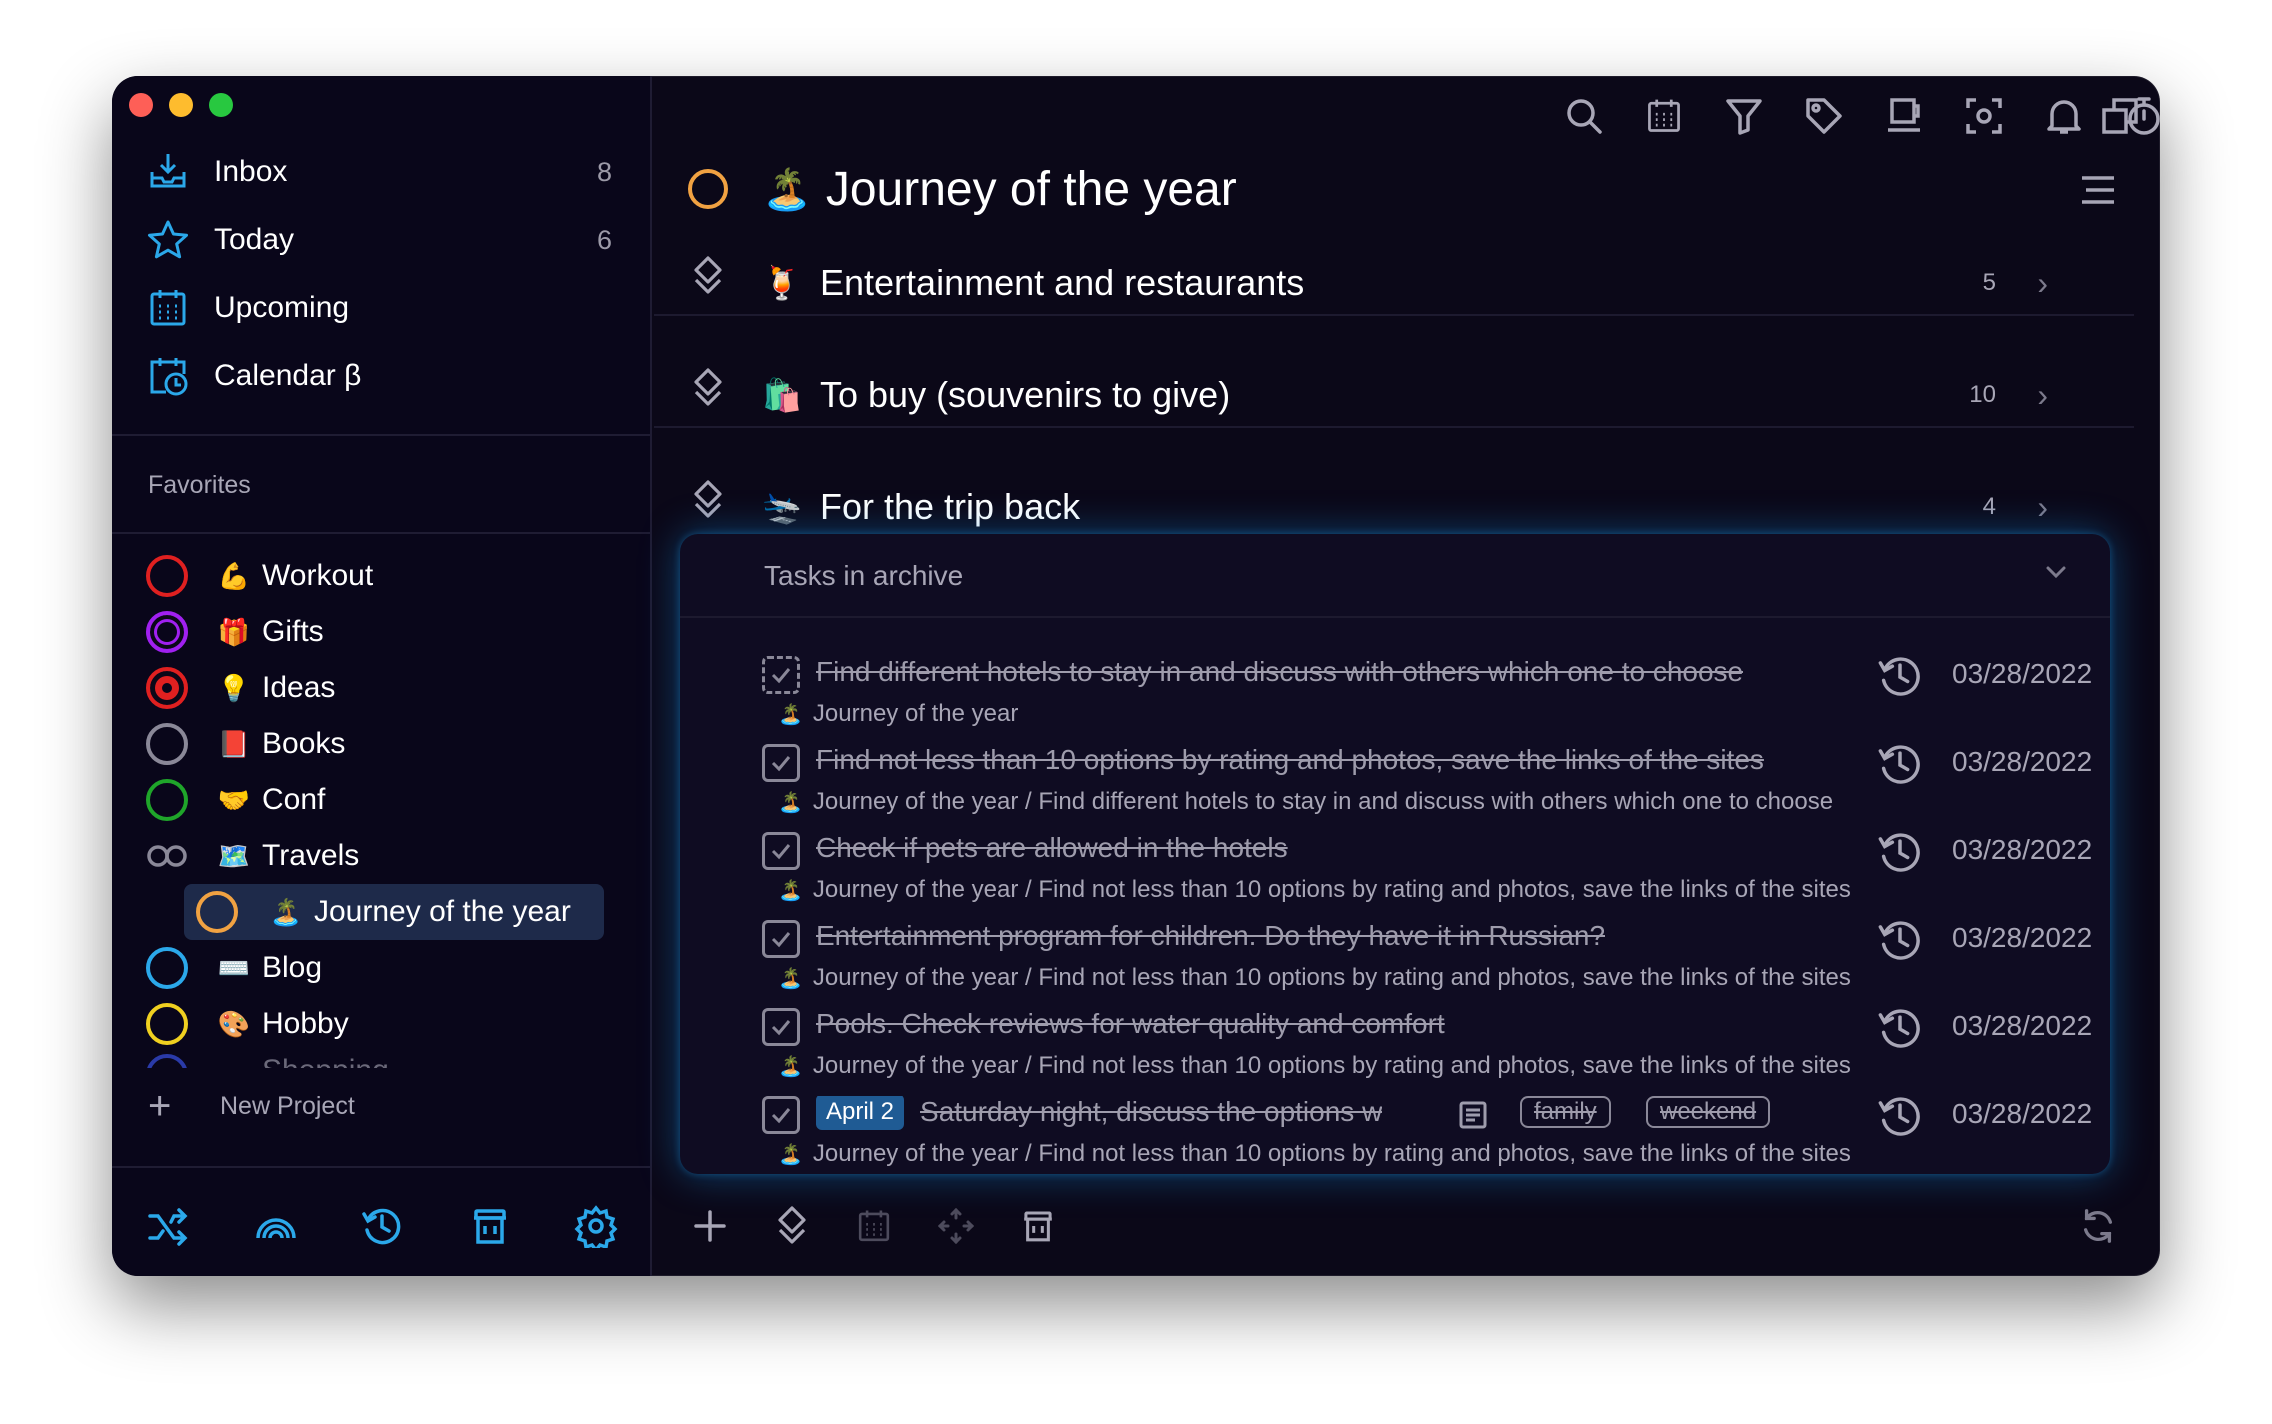 This screenshot has width=2272, height=1424. Describe the element at coordinates (1394, 395) in the screenshot. I see `section-row: 🛍️ To buy (souvenirs to give) 10 ›` at that location.